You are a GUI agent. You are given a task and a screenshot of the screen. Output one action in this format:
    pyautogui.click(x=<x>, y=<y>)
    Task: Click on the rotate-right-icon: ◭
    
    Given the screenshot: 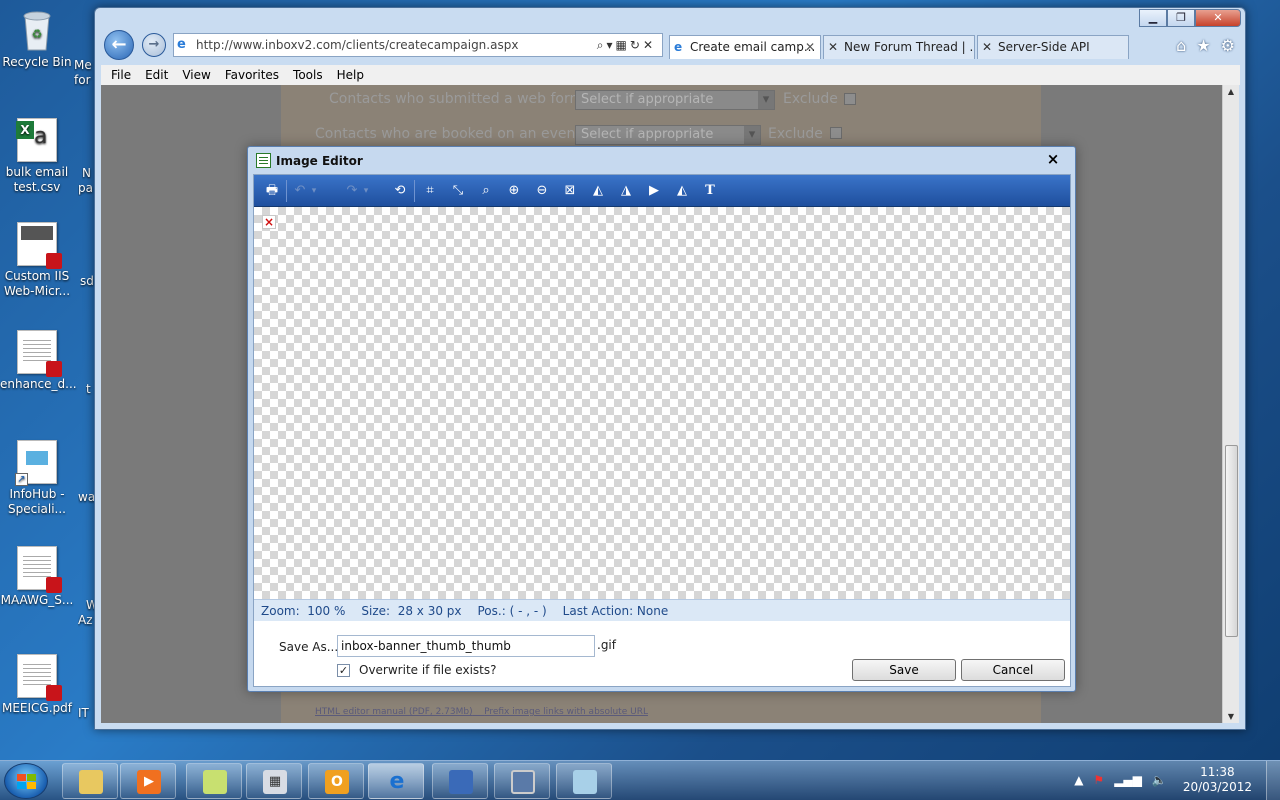 What is the action you would take?
    pyautogui.click(x=598, y=191)
    